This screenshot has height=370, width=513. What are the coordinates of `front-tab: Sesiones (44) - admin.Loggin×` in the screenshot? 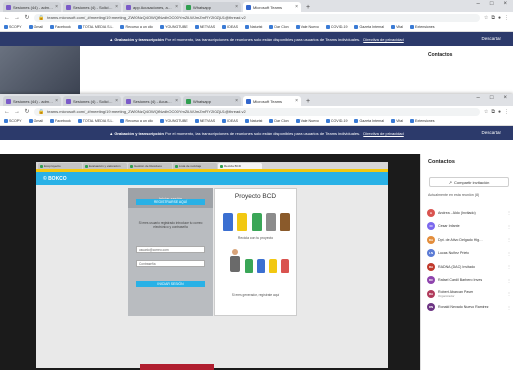 It's located at (32, 101).